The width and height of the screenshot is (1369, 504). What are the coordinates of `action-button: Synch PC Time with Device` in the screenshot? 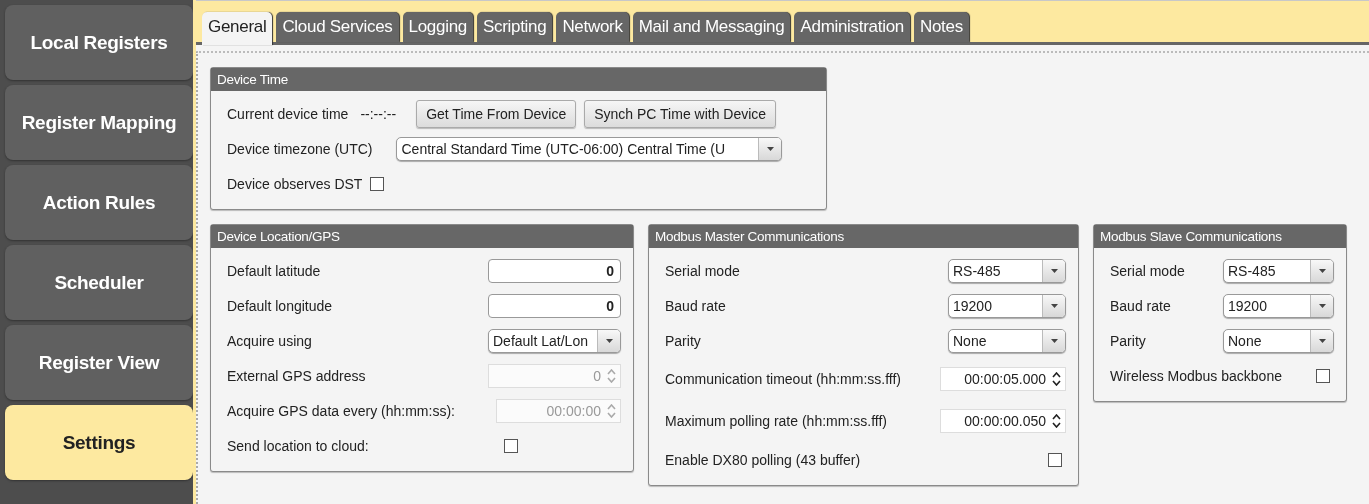 It's located at (680, 113).